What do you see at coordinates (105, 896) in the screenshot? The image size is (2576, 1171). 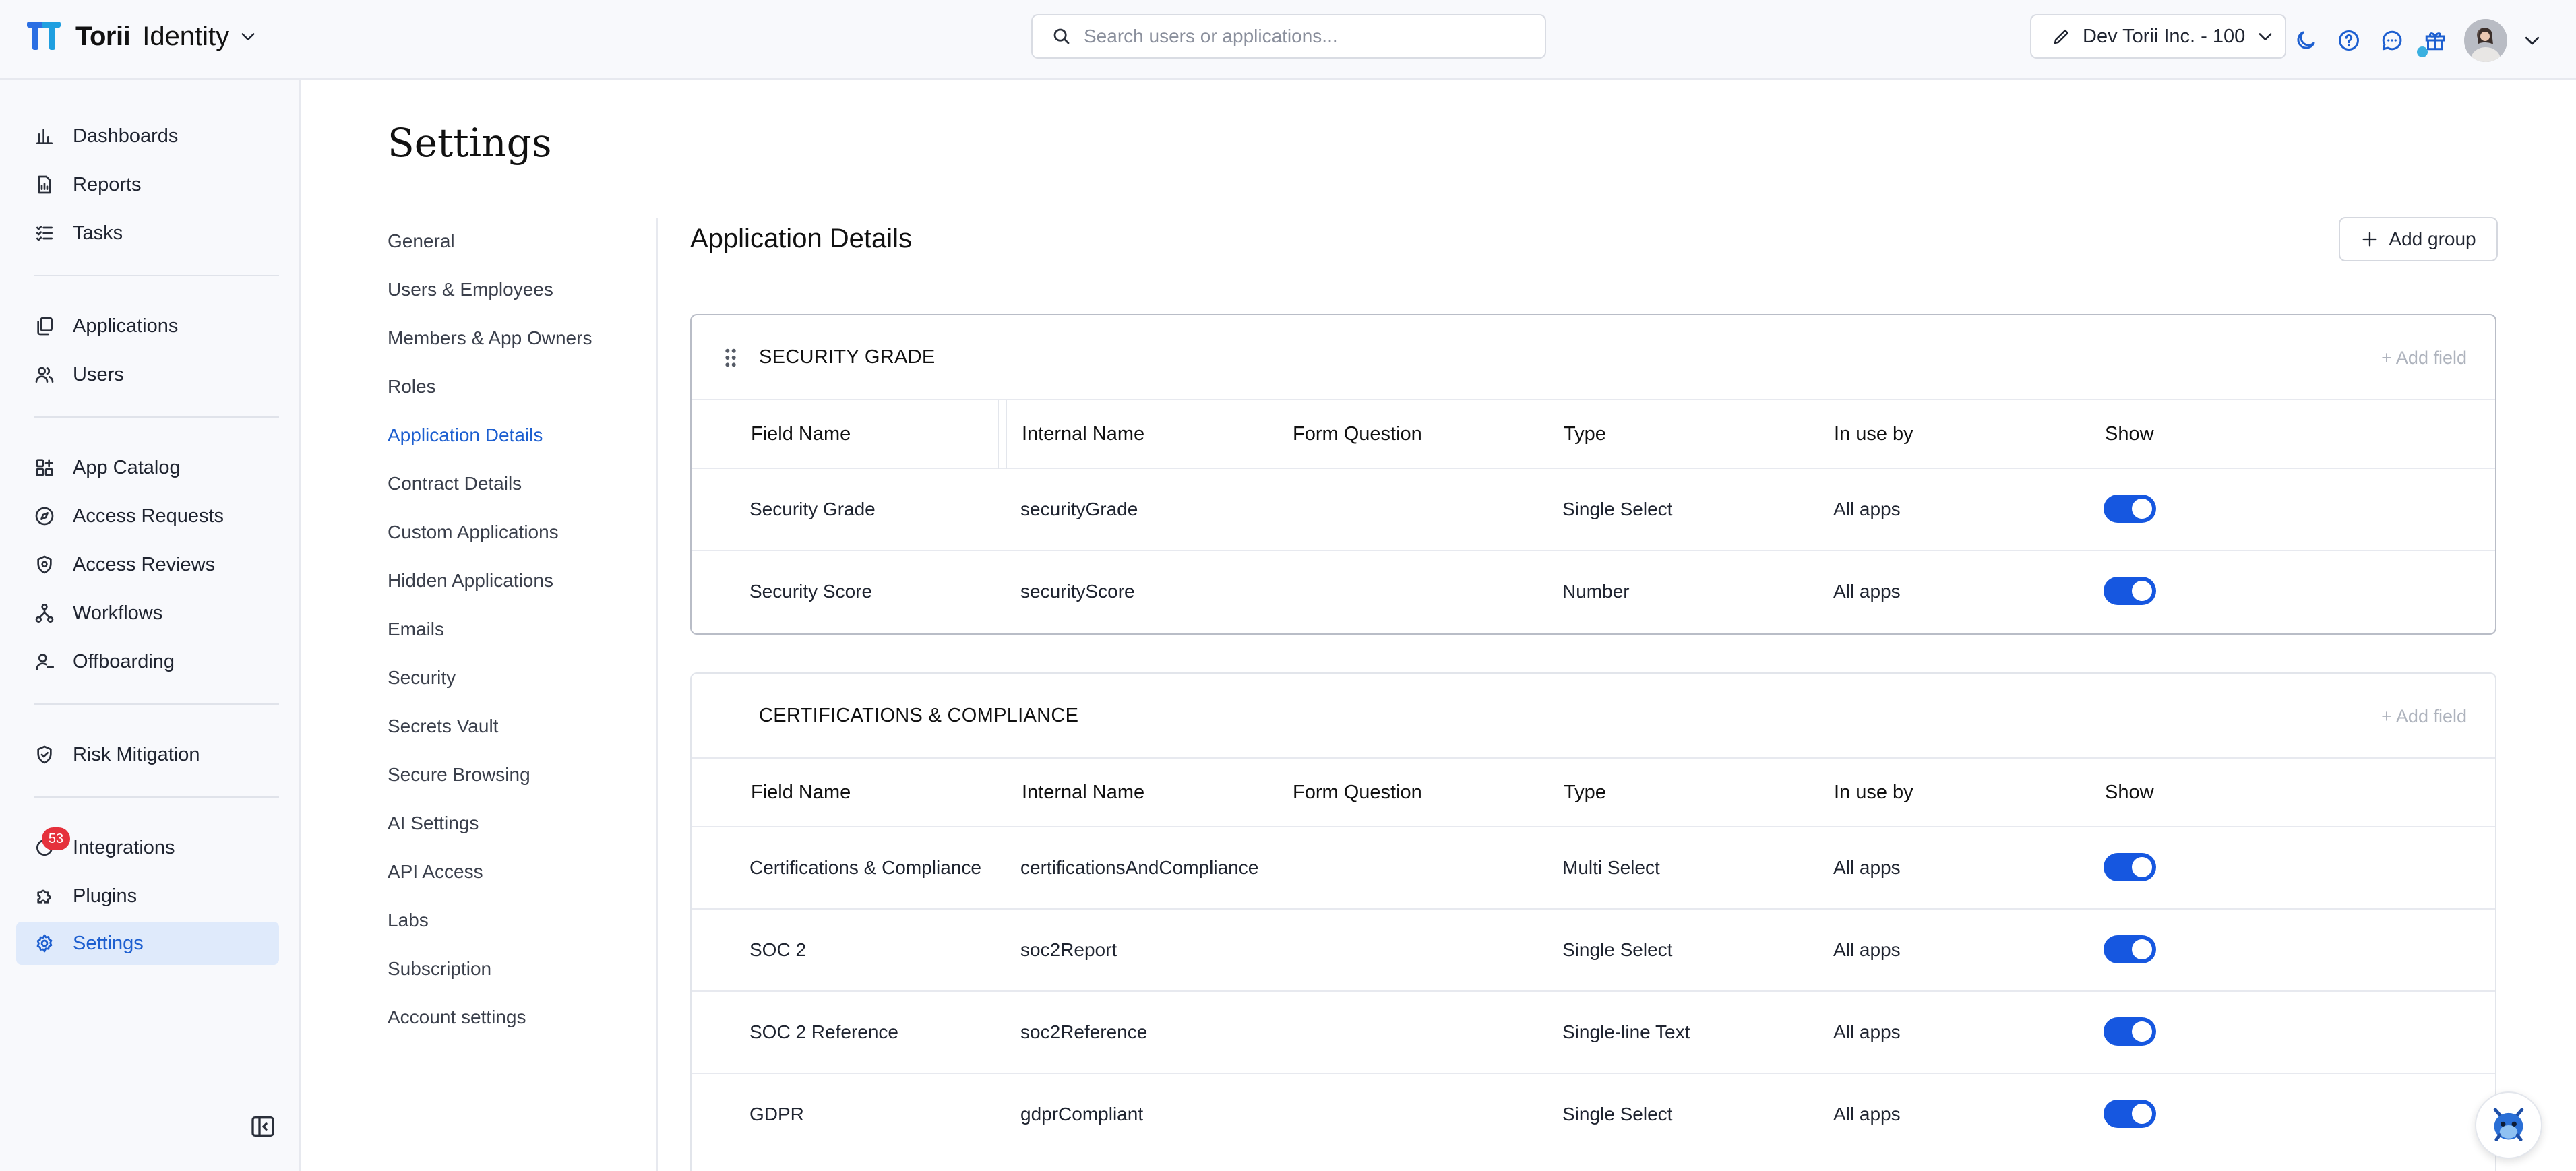 I see `nav-label: Plugins` at bounding box center [105, 896].